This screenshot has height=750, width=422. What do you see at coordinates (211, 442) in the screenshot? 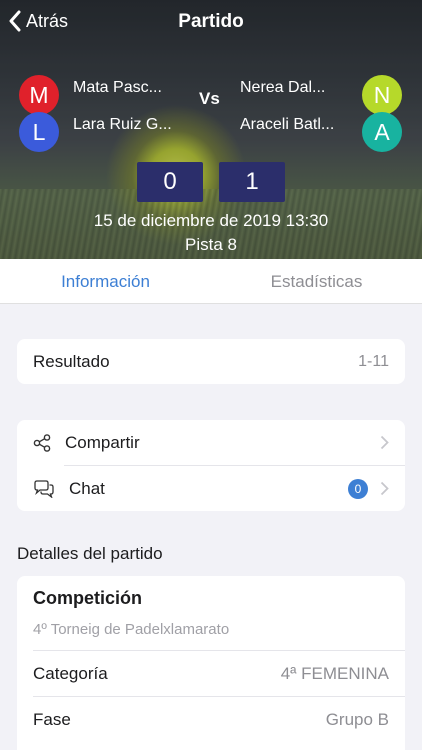
I see `share-row: Compartir` at bounding box center [211, 442].